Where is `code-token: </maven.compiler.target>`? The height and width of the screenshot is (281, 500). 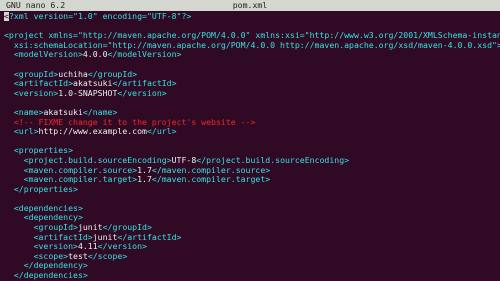 code-token: </maven.compiler.target> is located at coordinates (211, 180).